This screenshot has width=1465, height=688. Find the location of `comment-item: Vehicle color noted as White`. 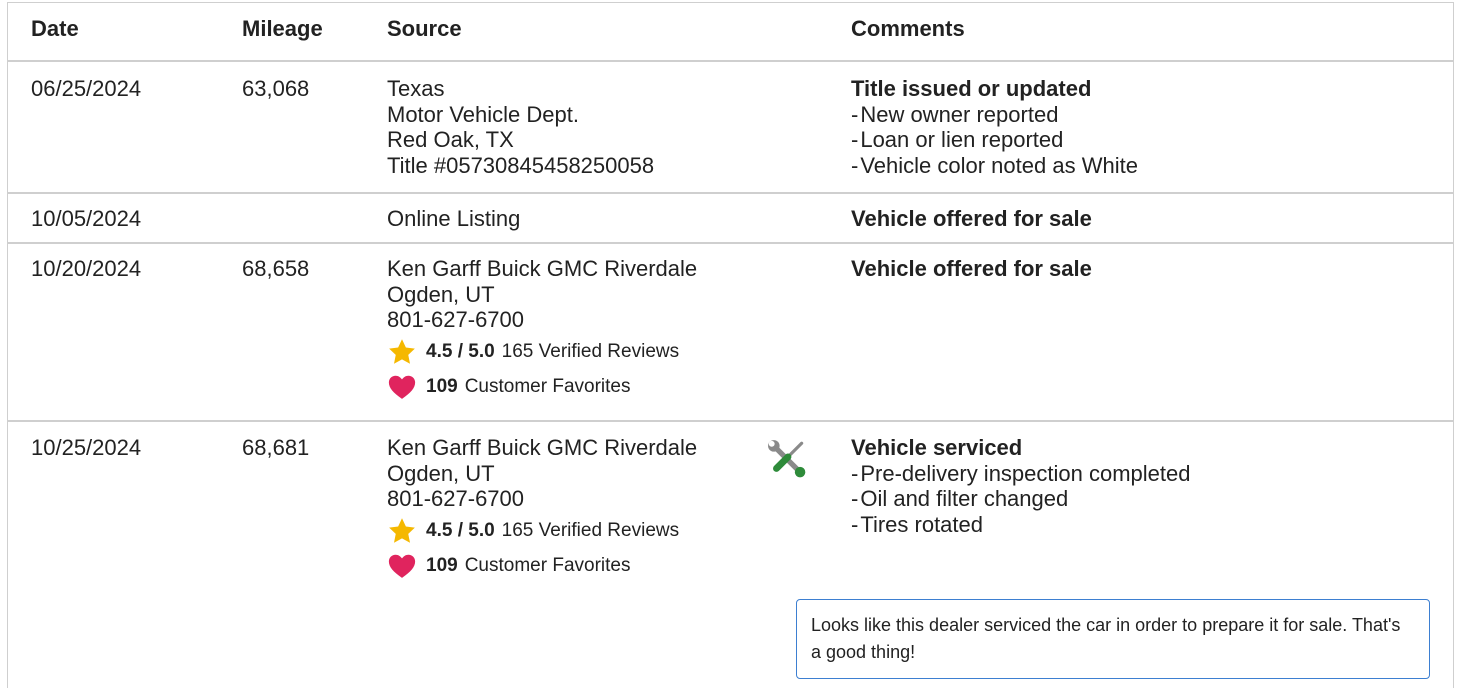

comment-item: Vehicle color noted as White is located at coordinates (1146, 166).